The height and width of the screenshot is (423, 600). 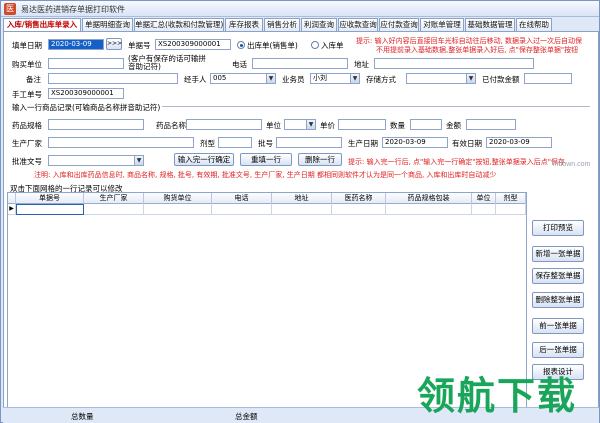 I want to click on paid-field, so click(x=548, y=78).